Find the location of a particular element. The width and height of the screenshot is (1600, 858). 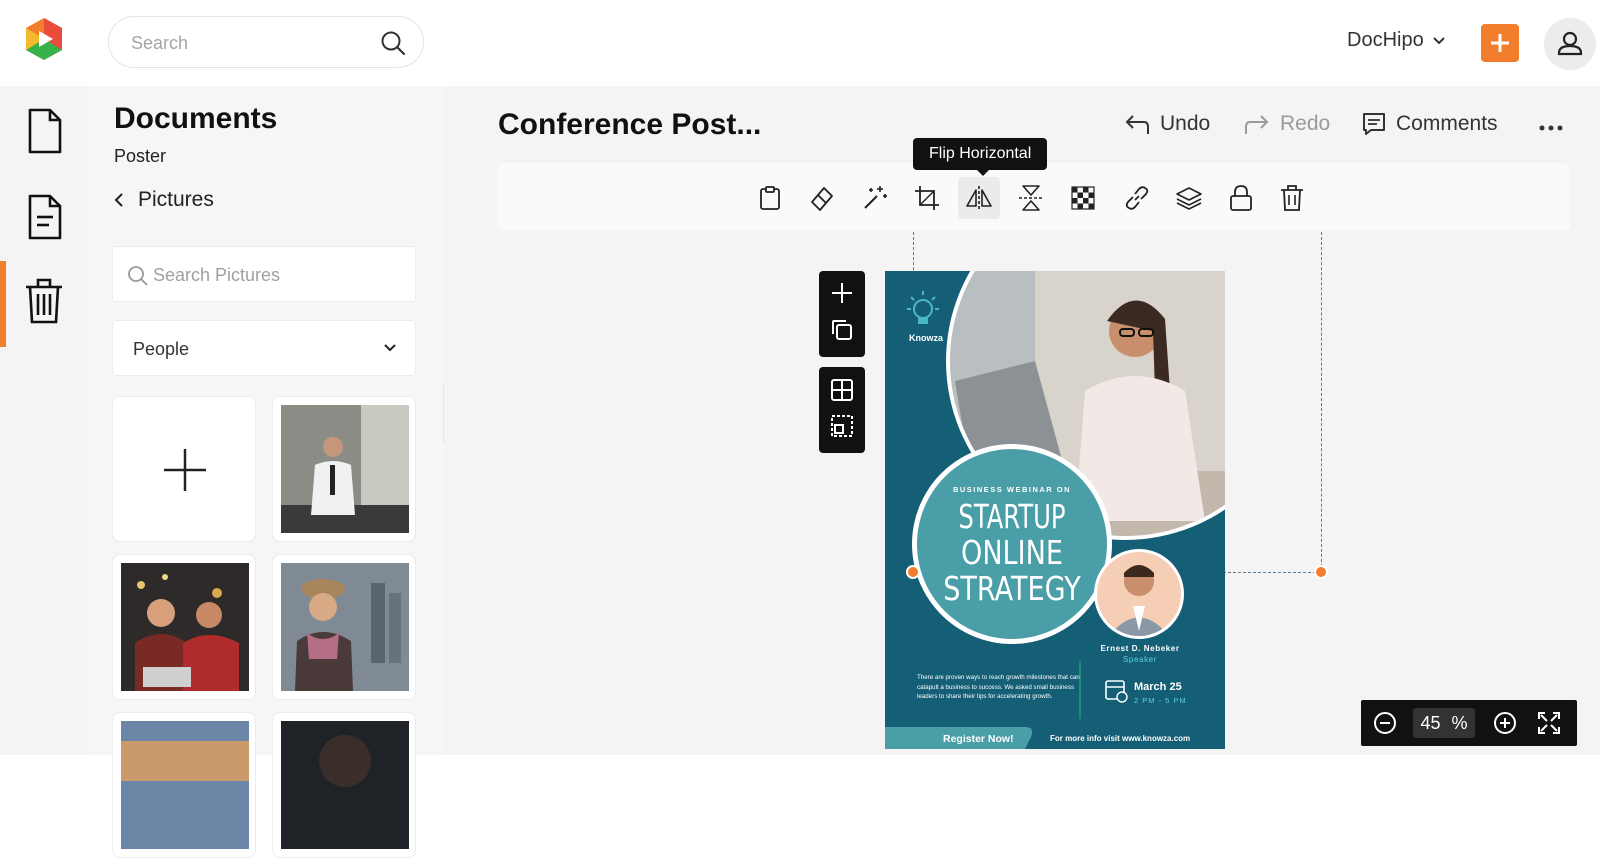

select-area-icon is located at coordinates (842, 426).